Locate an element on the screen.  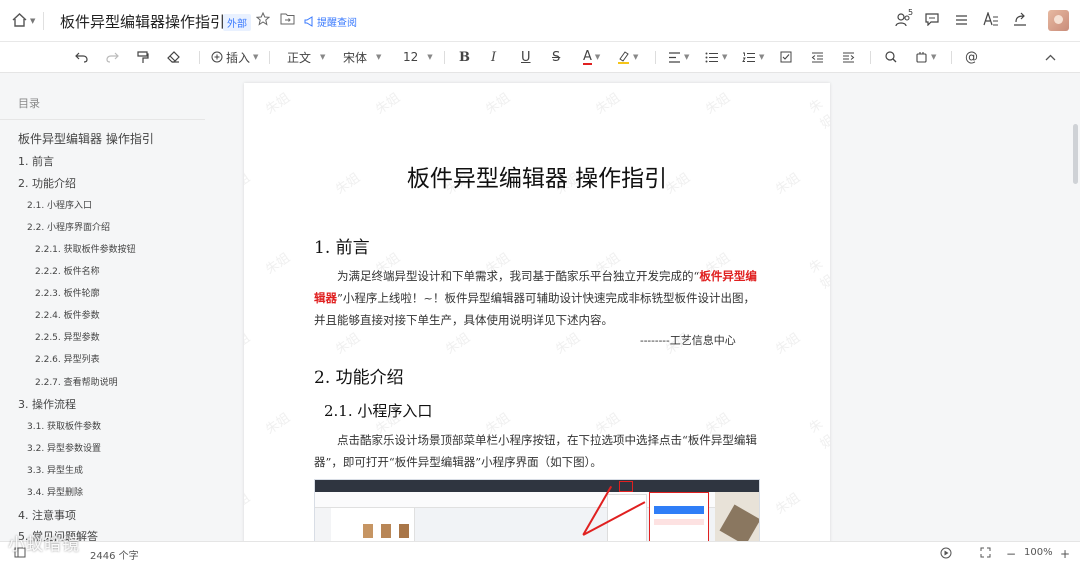
comment-icon is located at coordinates (932, 19).